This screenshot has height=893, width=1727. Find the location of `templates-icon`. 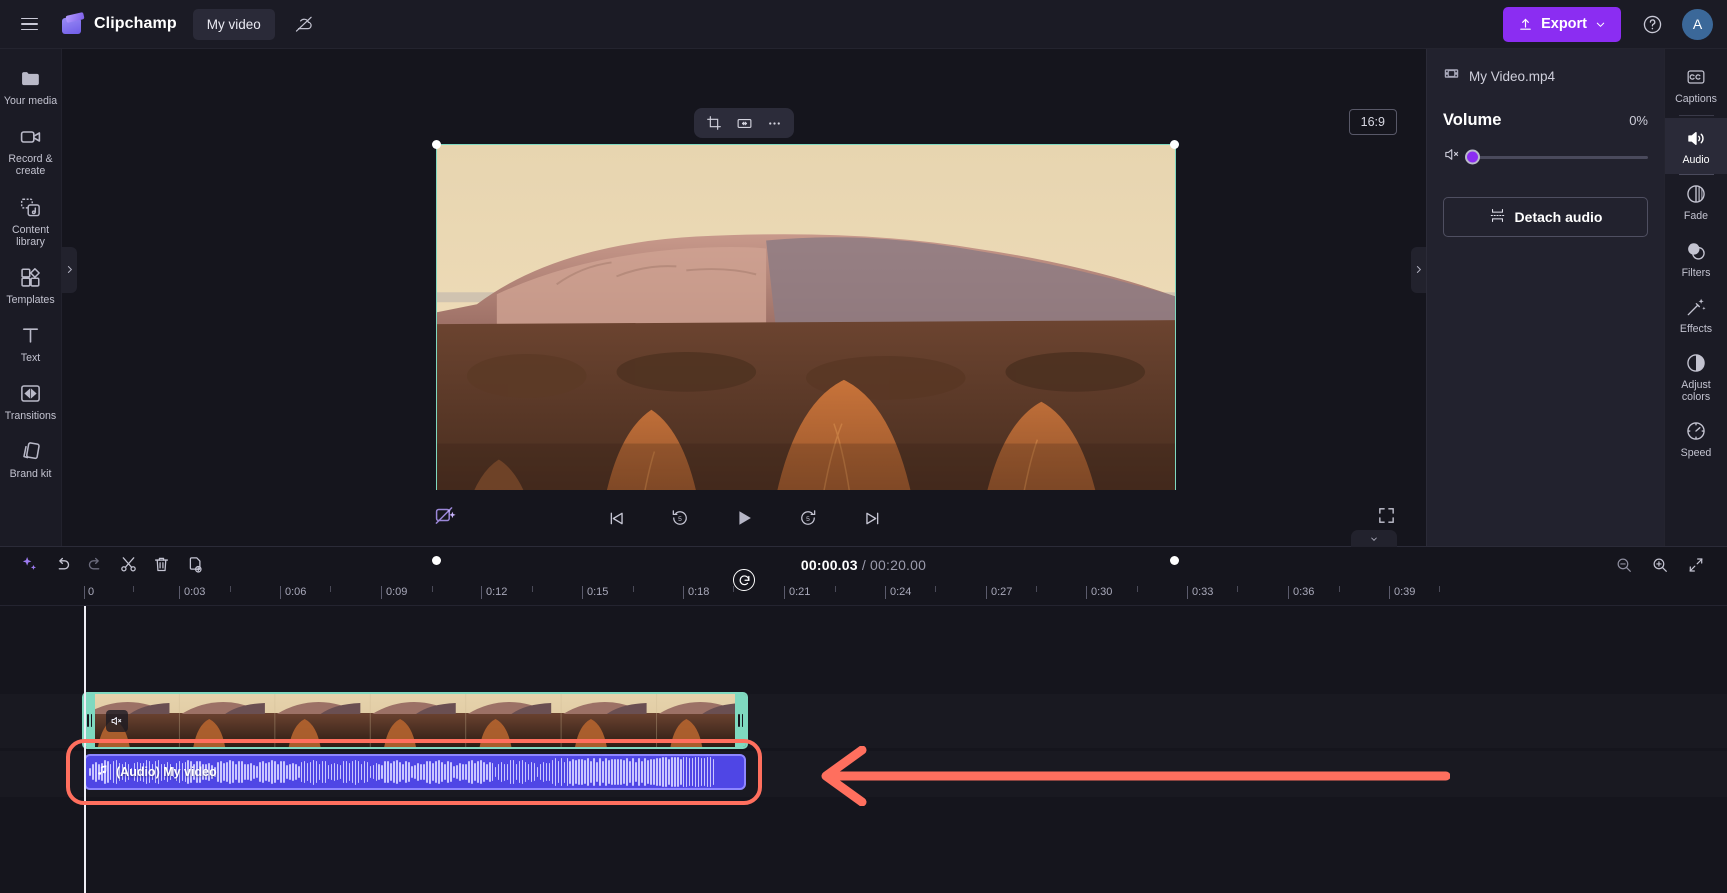

templates-icon is located at coordinates (30, 277).